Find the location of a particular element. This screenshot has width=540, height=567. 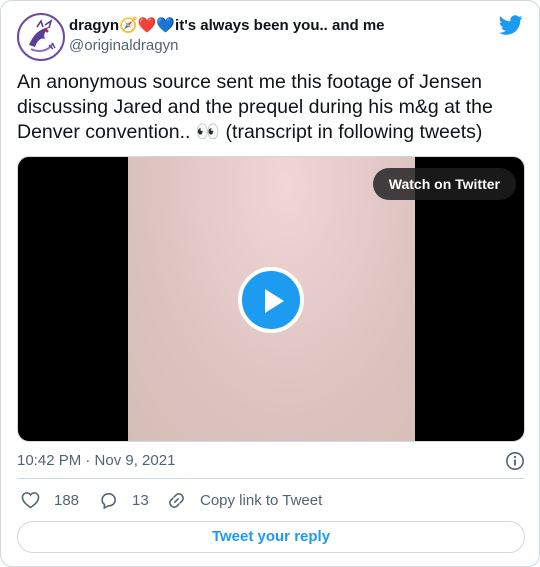

handle: @originaldragyn is located at coordinates (227, 45).